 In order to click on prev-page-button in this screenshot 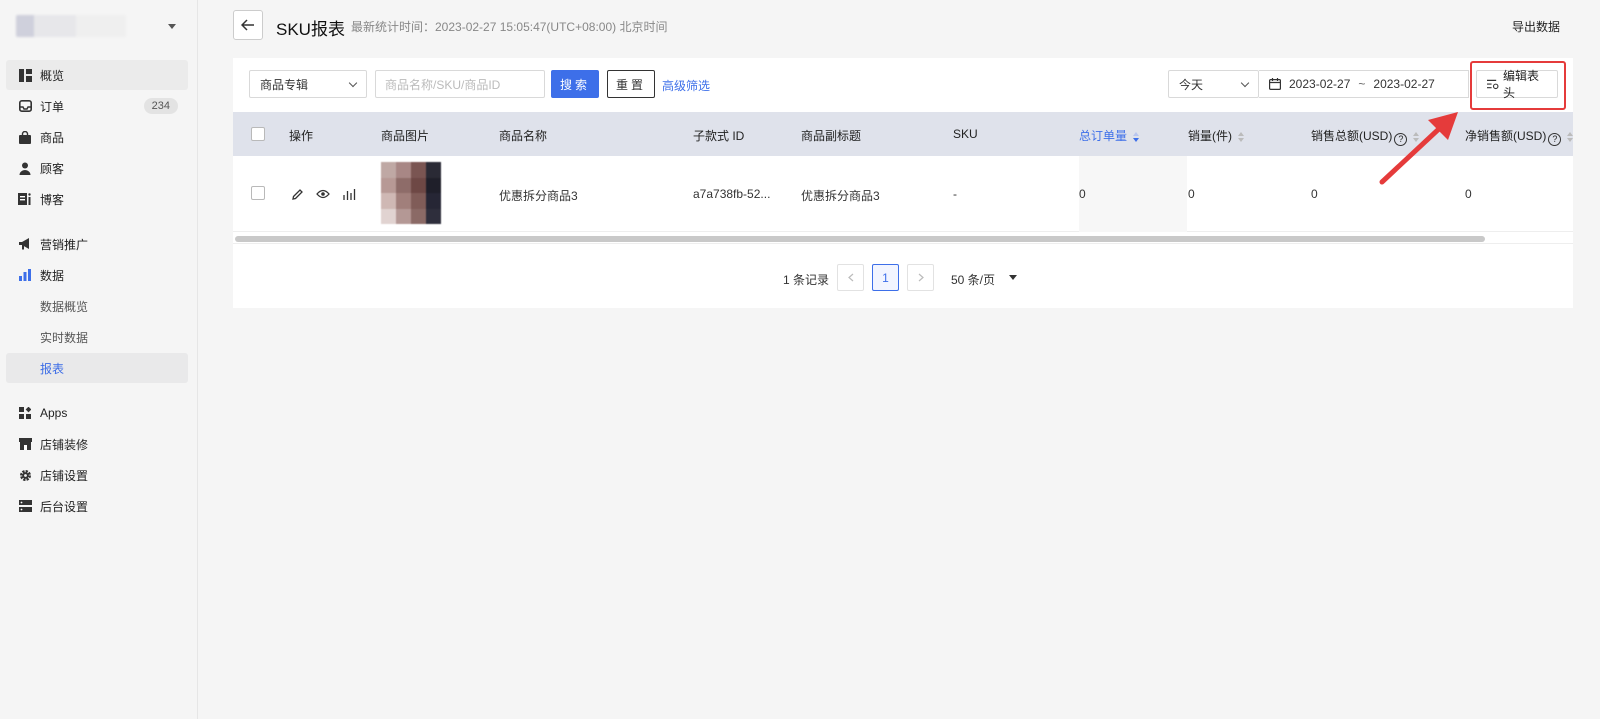, I will do `click(850, 277)`.